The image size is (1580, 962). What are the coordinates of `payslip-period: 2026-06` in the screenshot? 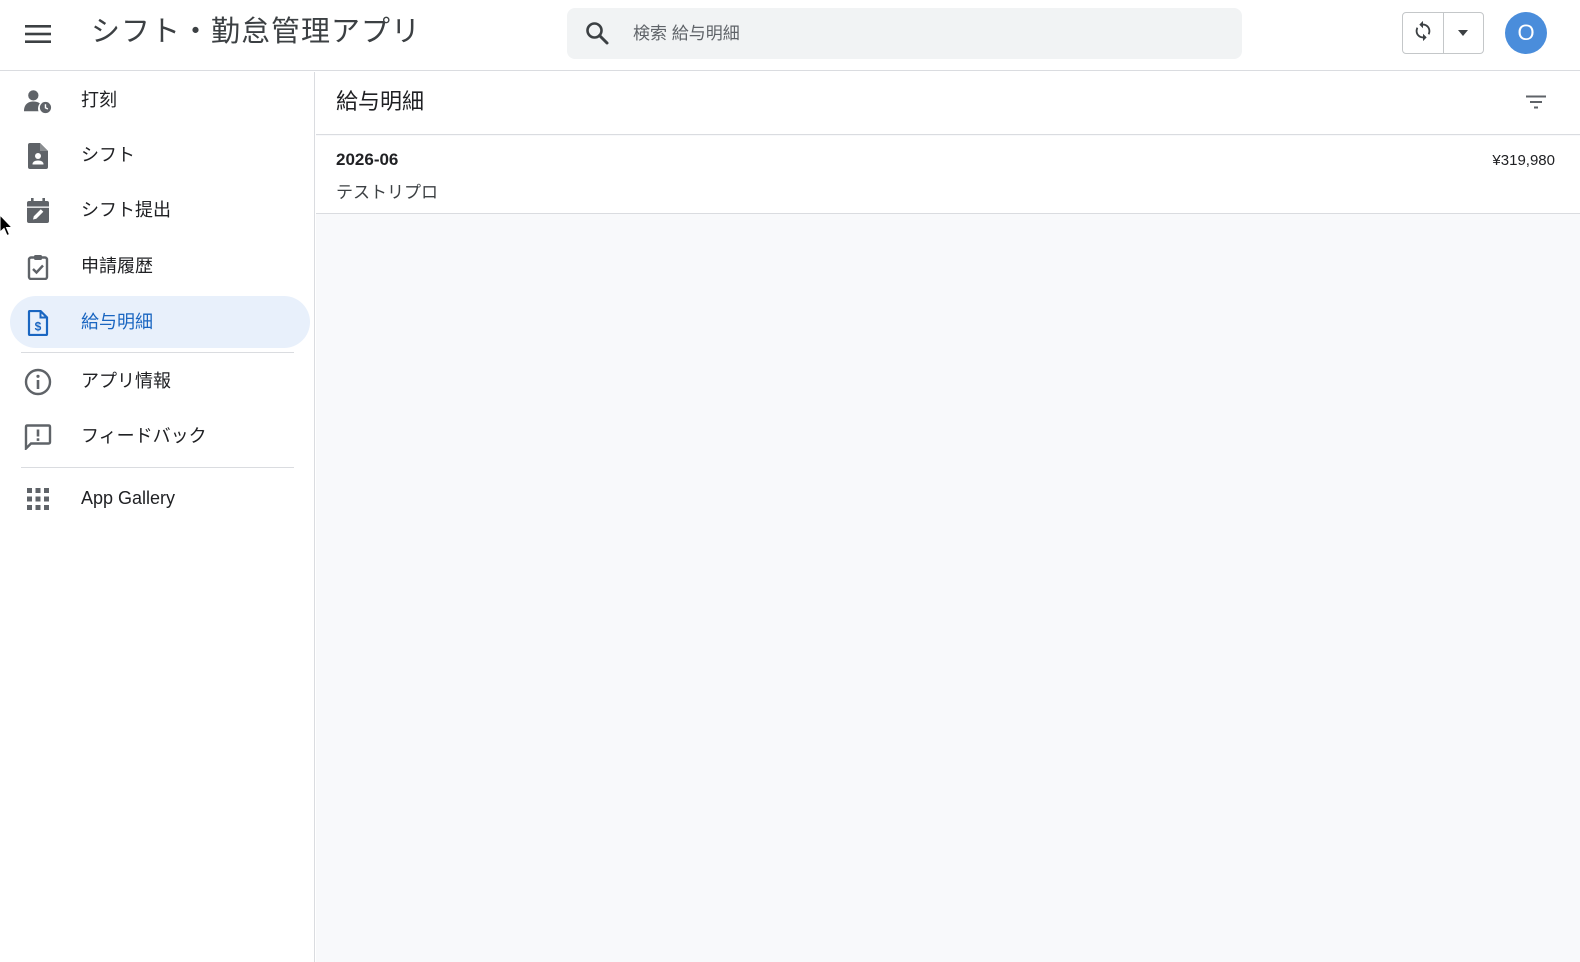 It's located at (367, 159).